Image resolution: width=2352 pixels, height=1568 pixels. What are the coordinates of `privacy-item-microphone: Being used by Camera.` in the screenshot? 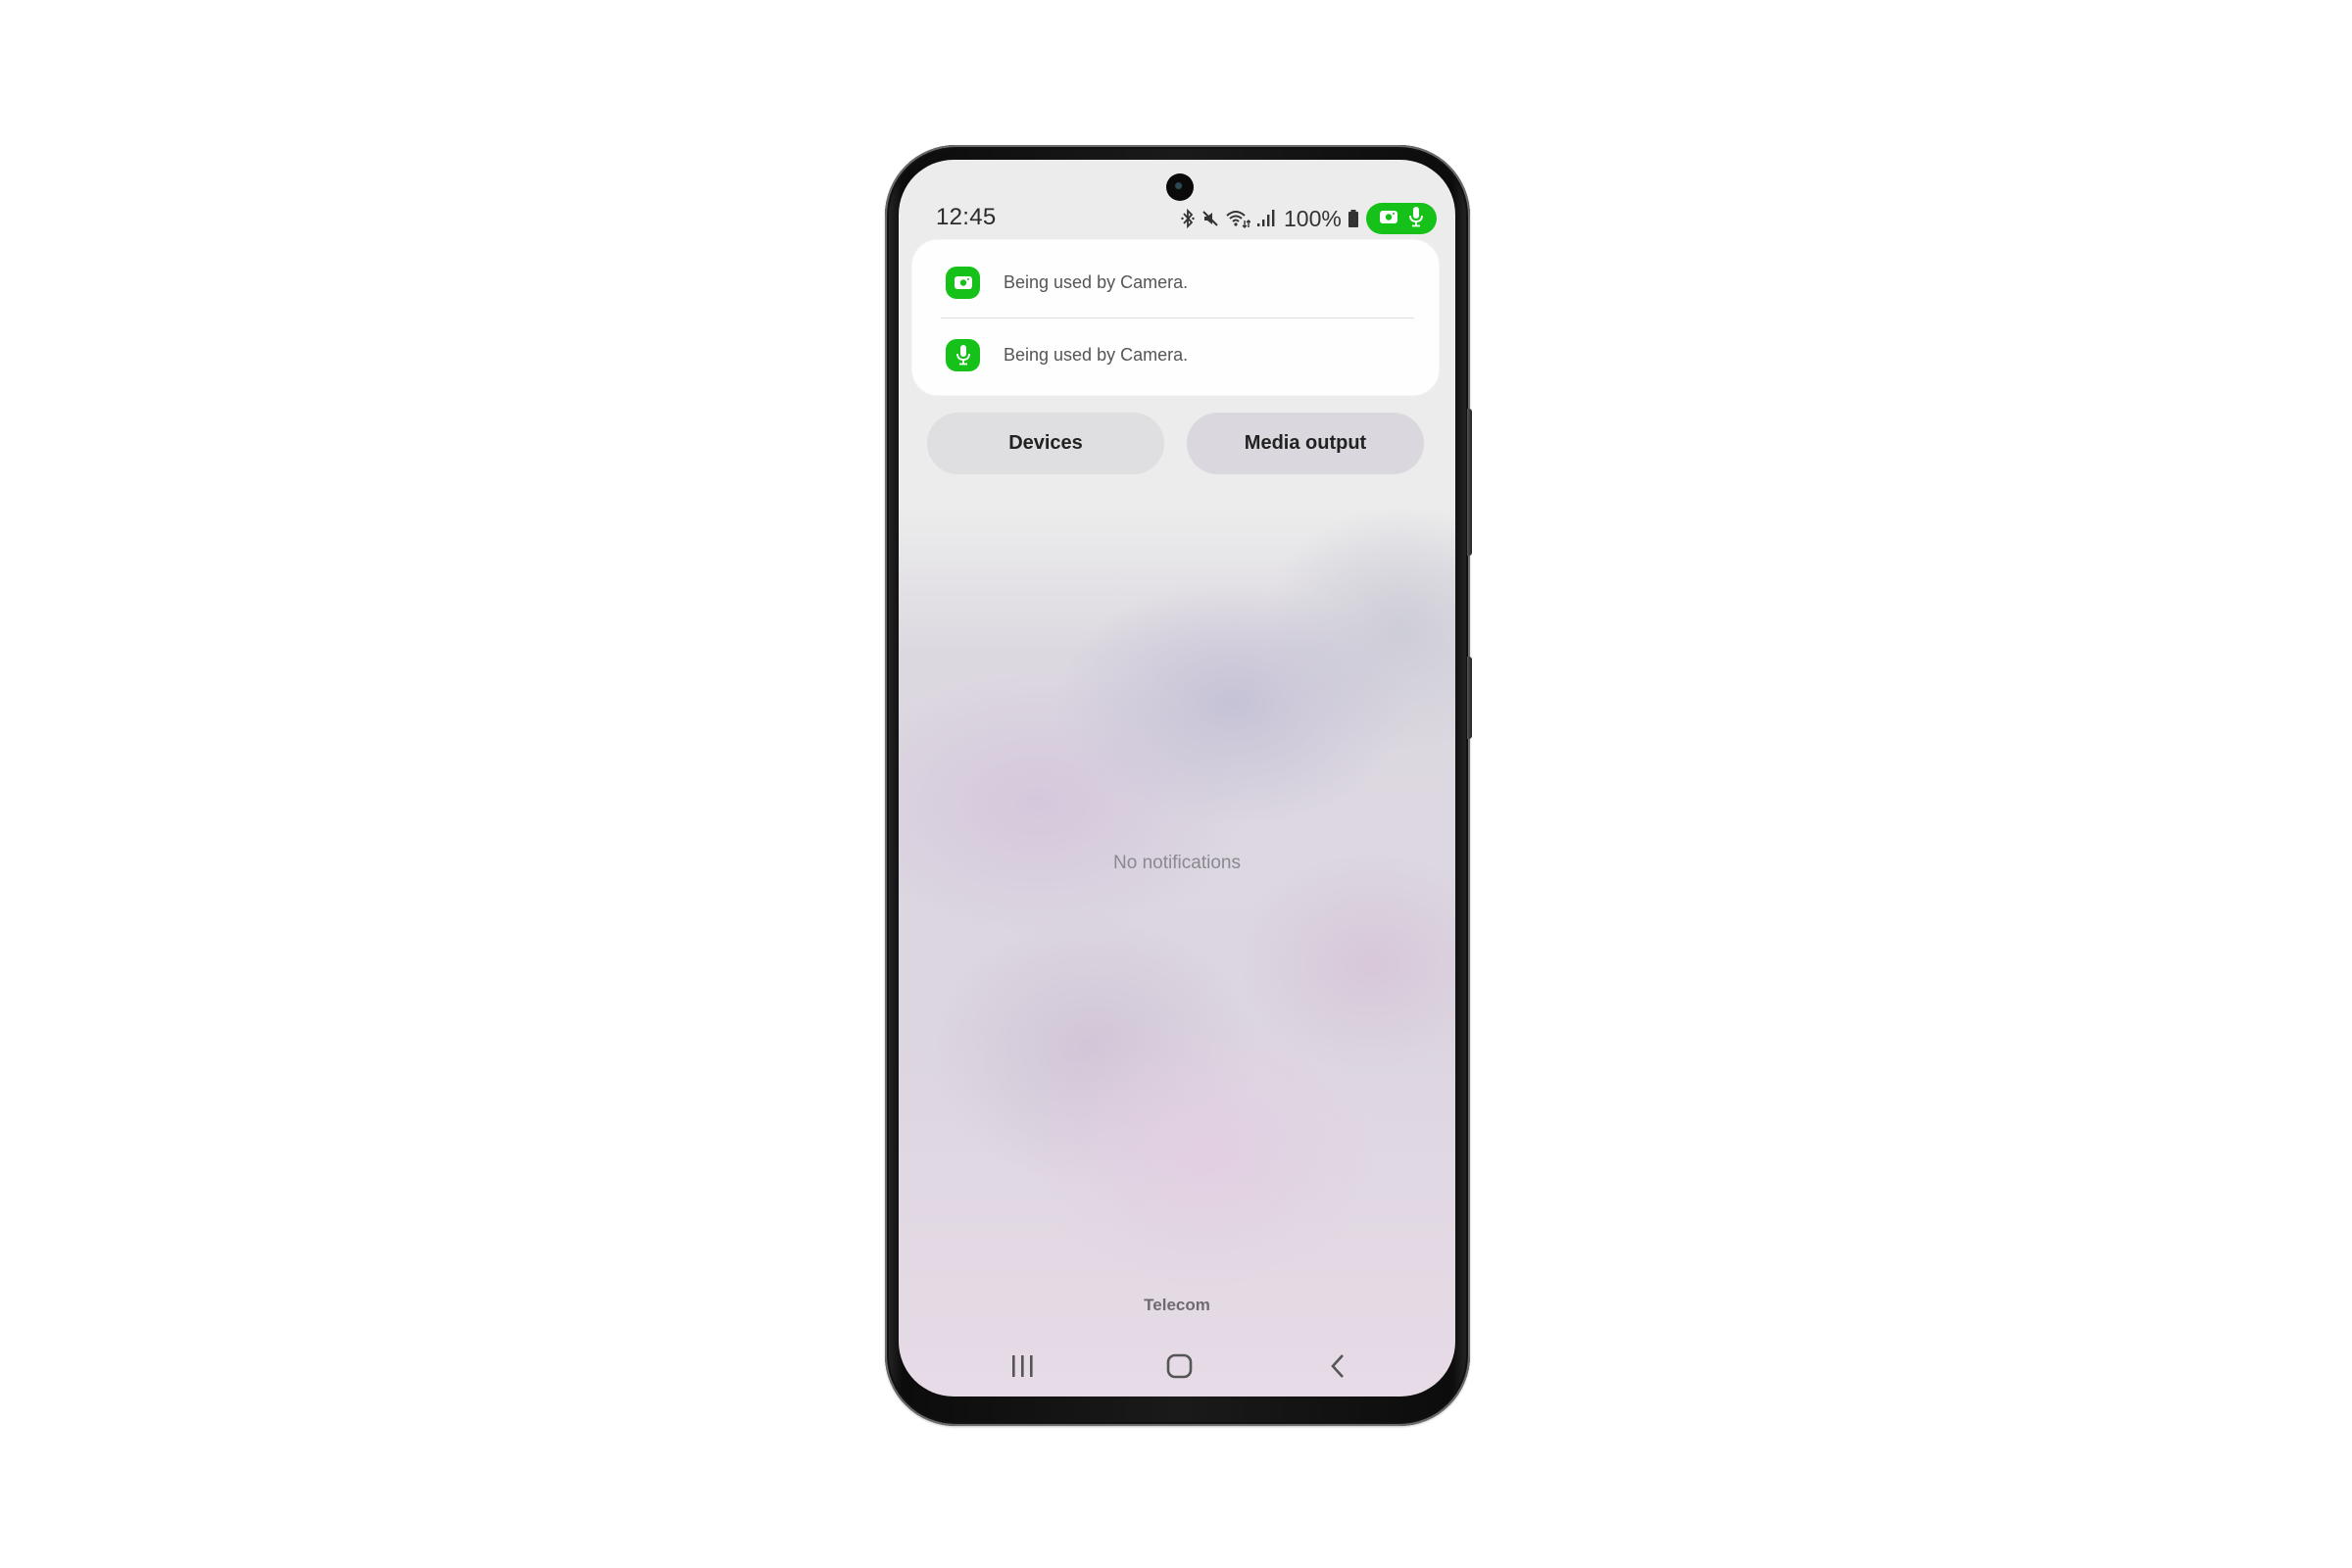 It's located at (1067, 354).